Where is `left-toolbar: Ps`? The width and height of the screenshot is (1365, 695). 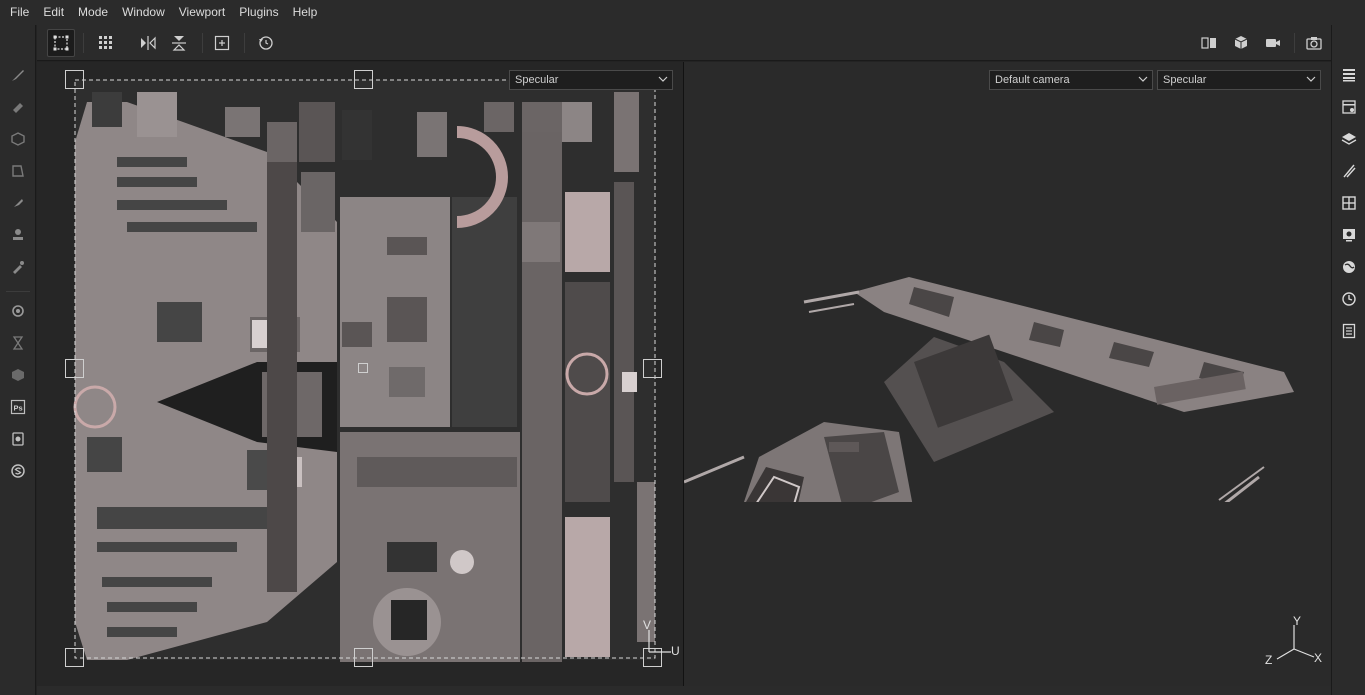
left-toolbar: Ps is located at coordinates (18, 360).